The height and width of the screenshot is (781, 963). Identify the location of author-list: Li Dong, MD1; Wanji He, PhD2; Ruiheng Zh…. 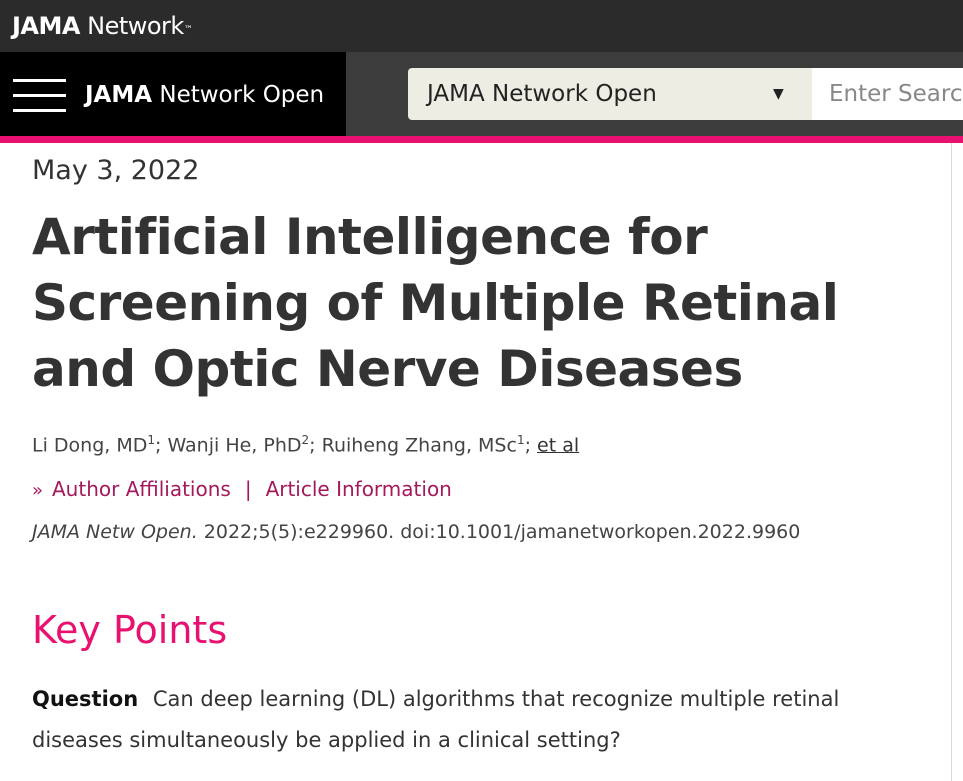
(306, 445).